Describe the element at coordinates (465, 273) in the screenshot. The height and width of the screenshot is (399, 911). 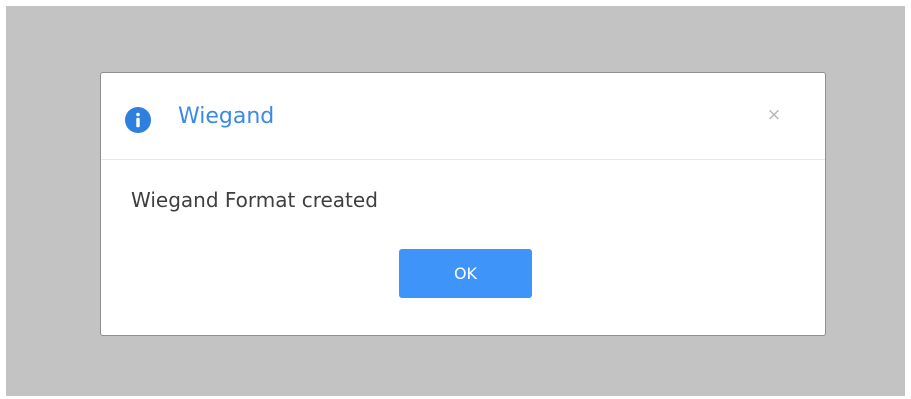
I see `ok-button: OK` at that location.